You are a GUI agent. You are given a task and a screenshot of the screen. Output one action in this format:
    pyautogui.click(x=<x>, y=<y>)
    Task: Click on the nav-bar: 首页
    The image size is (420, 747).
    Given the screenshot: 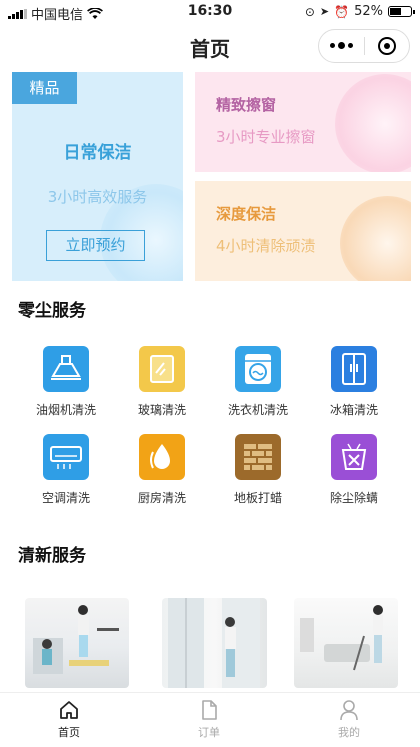 What is the action you would take?
    pyautogui.click(x=210, y=46)
    